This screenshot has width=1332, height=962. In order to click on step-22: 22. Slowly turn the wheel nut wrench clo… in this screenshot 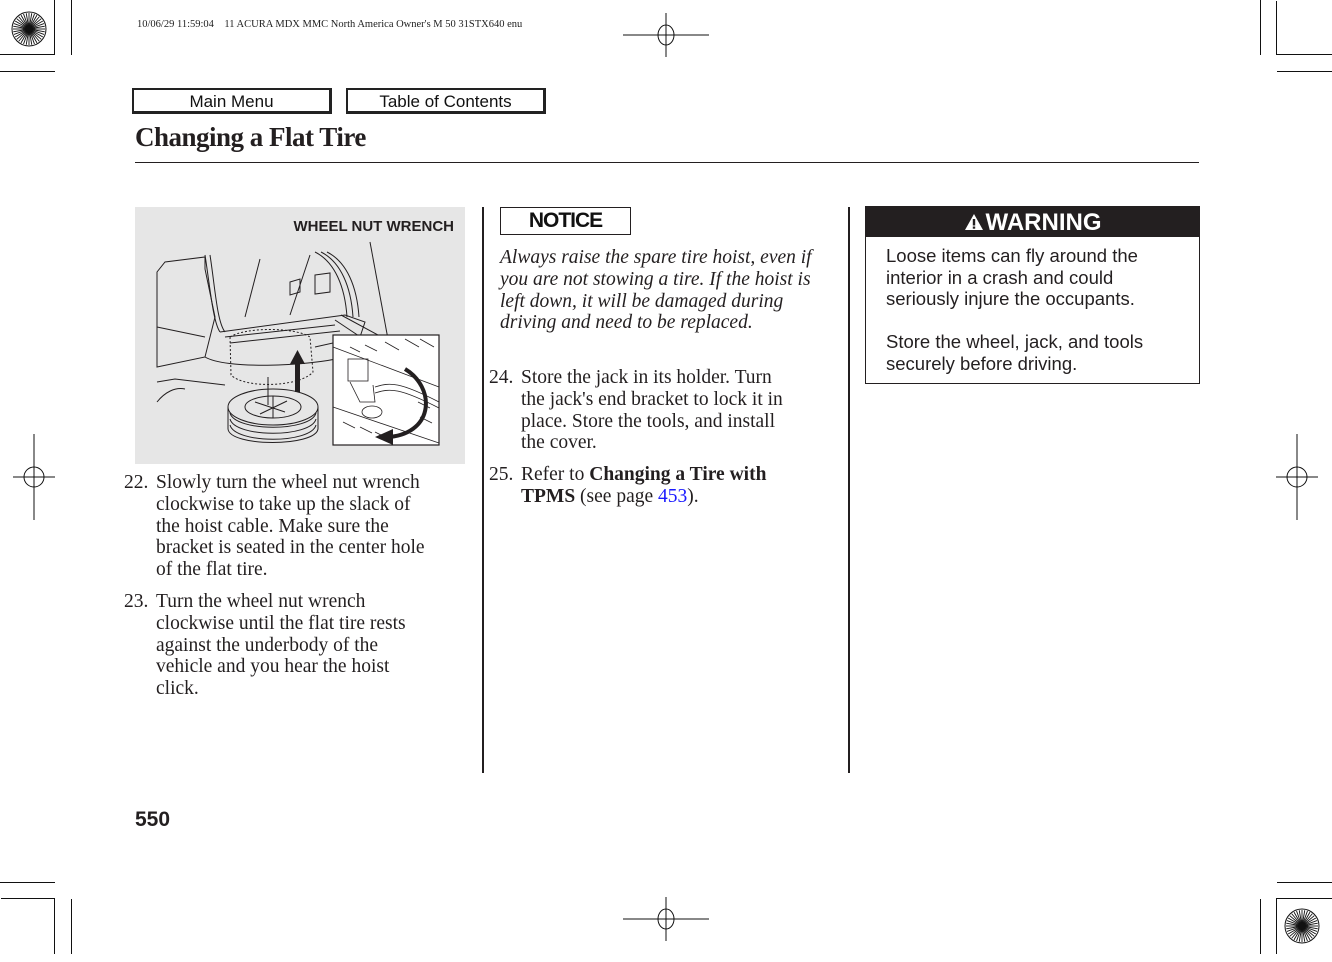, I will do `click(299, 527)`.